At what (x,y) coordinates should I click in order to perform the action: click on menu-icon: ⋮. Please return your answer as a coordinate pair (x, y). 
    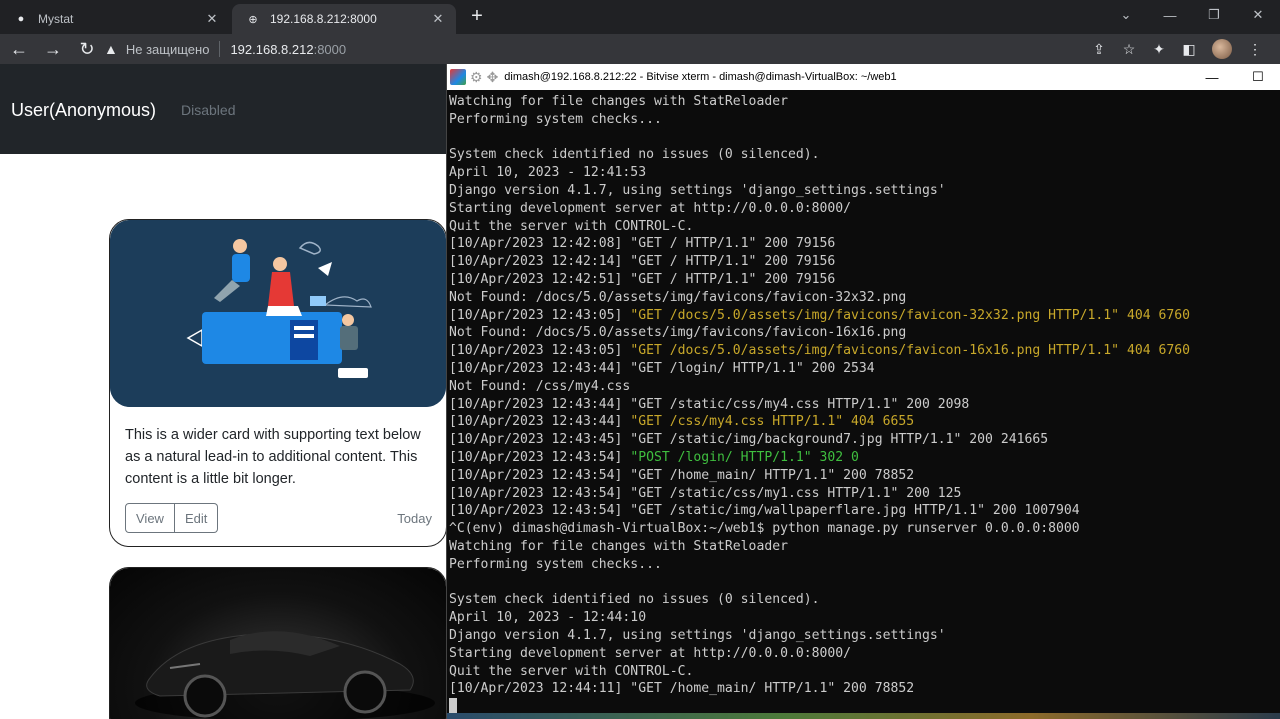
    Looking at the image, I should click on (1255, 49).